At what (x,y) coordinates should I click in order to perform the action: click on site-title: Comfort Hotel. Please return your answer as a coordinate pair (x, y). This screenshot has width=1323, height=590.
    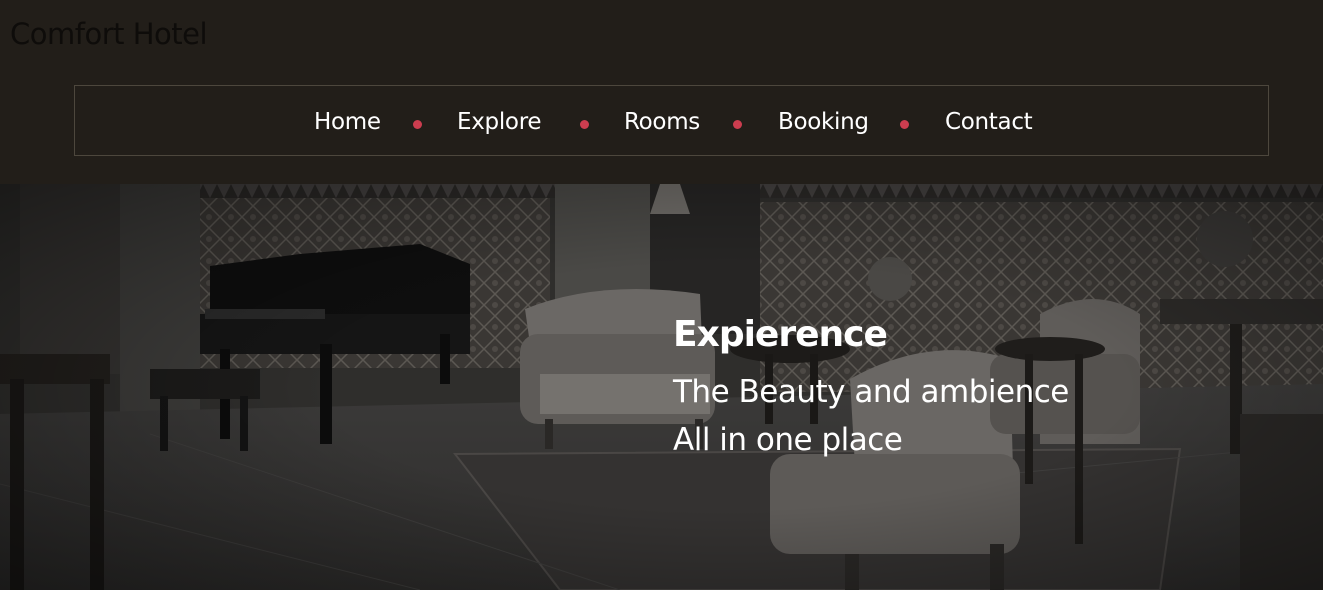
    Looking at the image, I should click on (109, 34).